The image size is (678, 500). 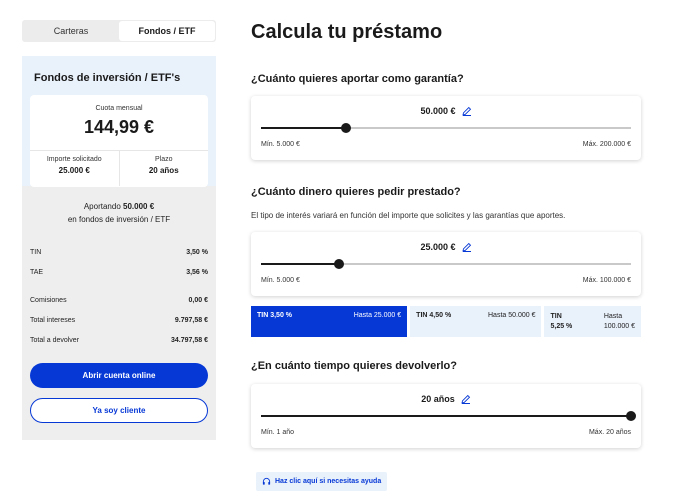 What do you see at coordinates (356, 192) in the screenshot?
I see `loan-question: ¿Cuánto dinero quieres pedir prestado?` at bounding box center [356, 192].